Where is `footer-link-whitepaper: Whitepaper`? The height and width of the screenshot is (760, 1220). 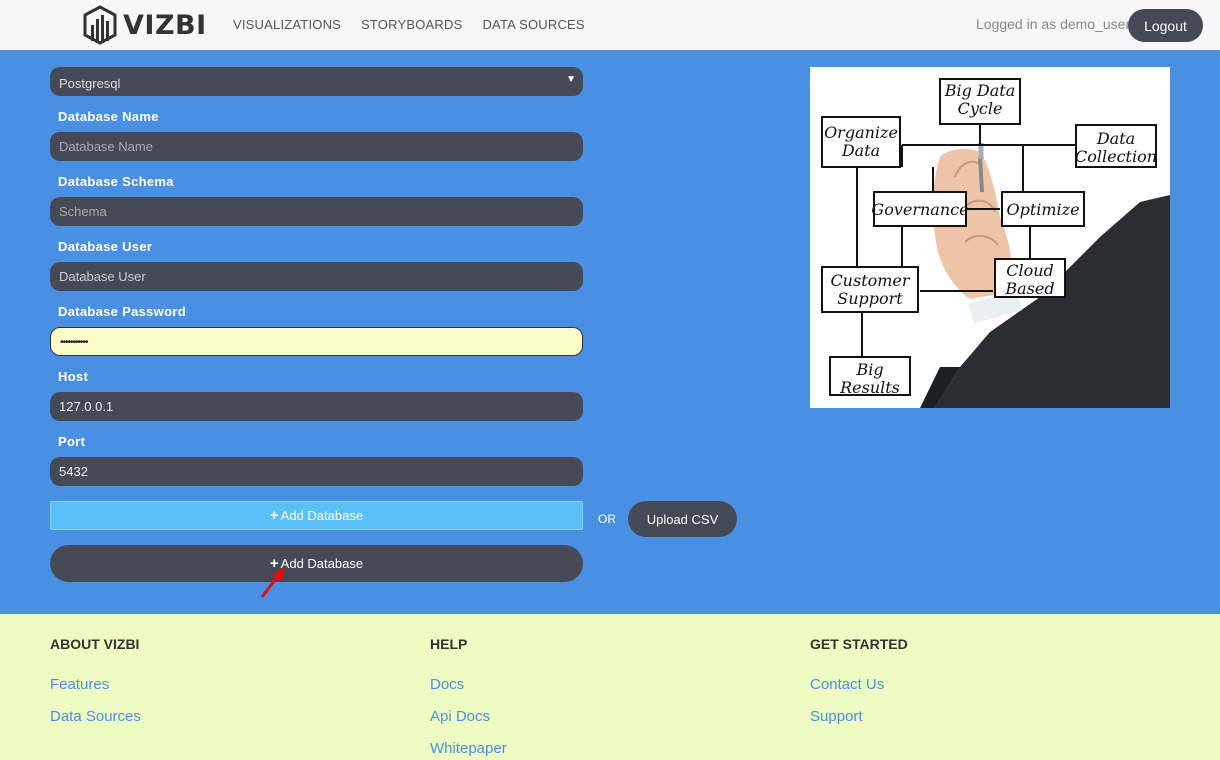 footer-link-whitepaper: Whitepaper is located at coordinates (468, 748).